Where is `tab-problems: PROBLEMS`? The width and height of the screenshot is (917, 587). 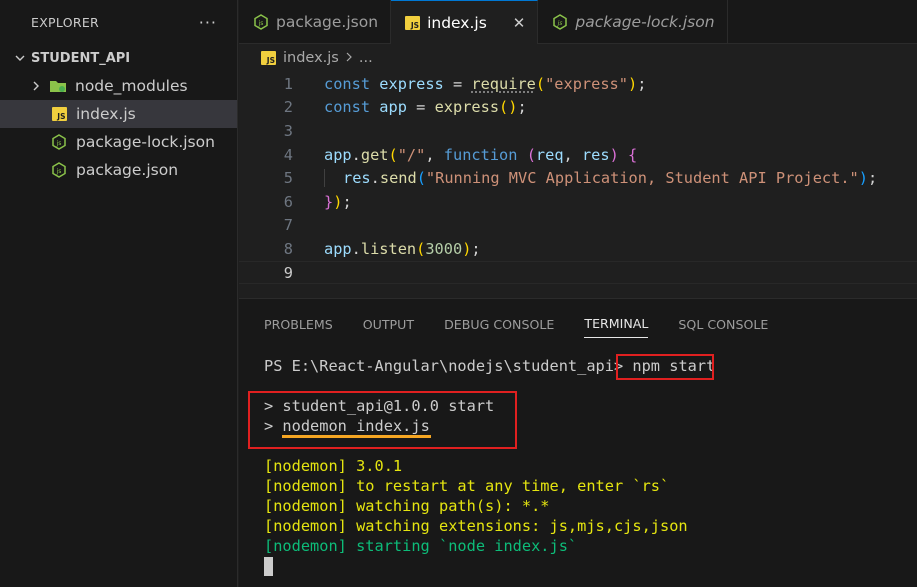
tab-problems: PROBLEMS is located at coordinates (298, 324).